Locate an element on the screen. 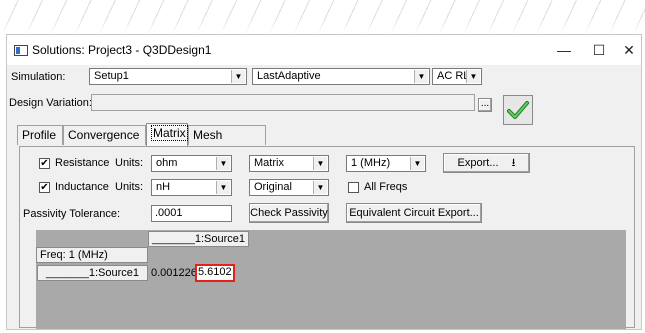 Image resolution: width=645 pixels, height=333 pixels. tab-convergence-label: Convergence is located at coordinates (104, 135).